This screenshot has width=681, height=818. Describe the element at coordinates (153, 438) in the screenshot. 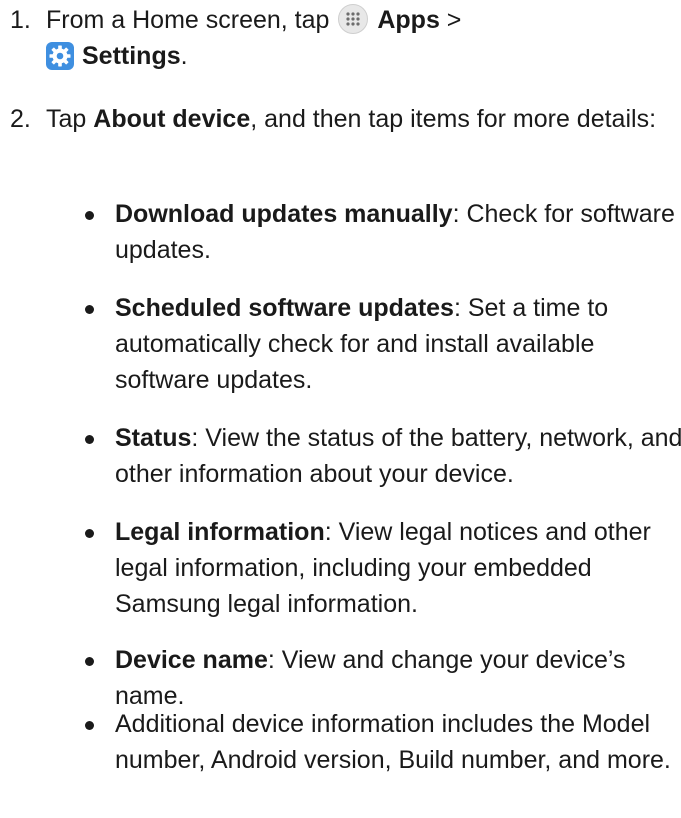

I see `list-item-title: Status` at that location.